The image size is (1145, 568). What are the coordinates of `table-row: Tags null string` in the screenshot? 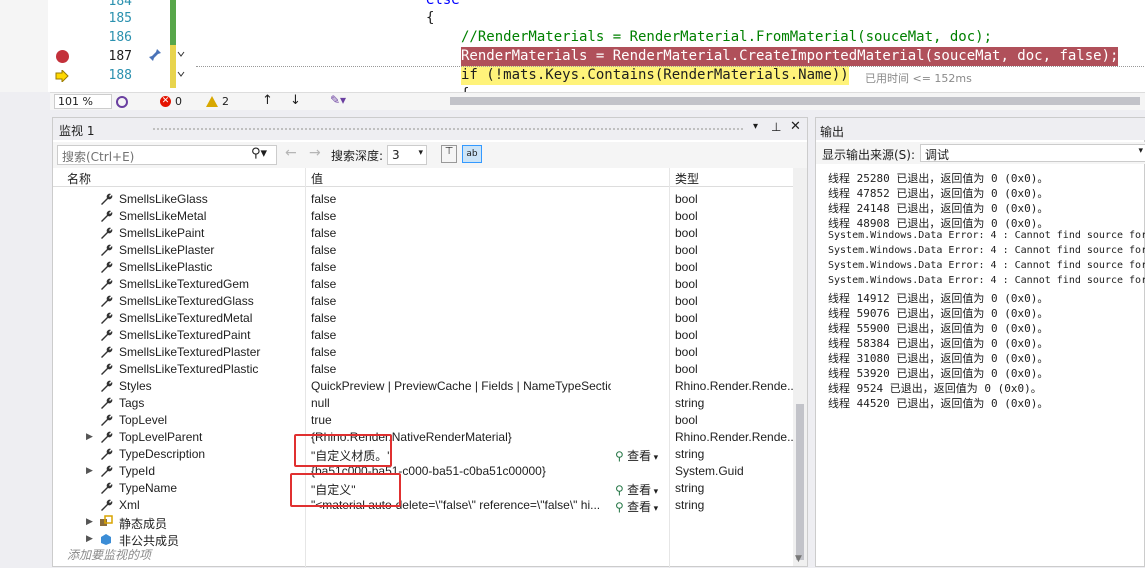 It's located at (423, 403).